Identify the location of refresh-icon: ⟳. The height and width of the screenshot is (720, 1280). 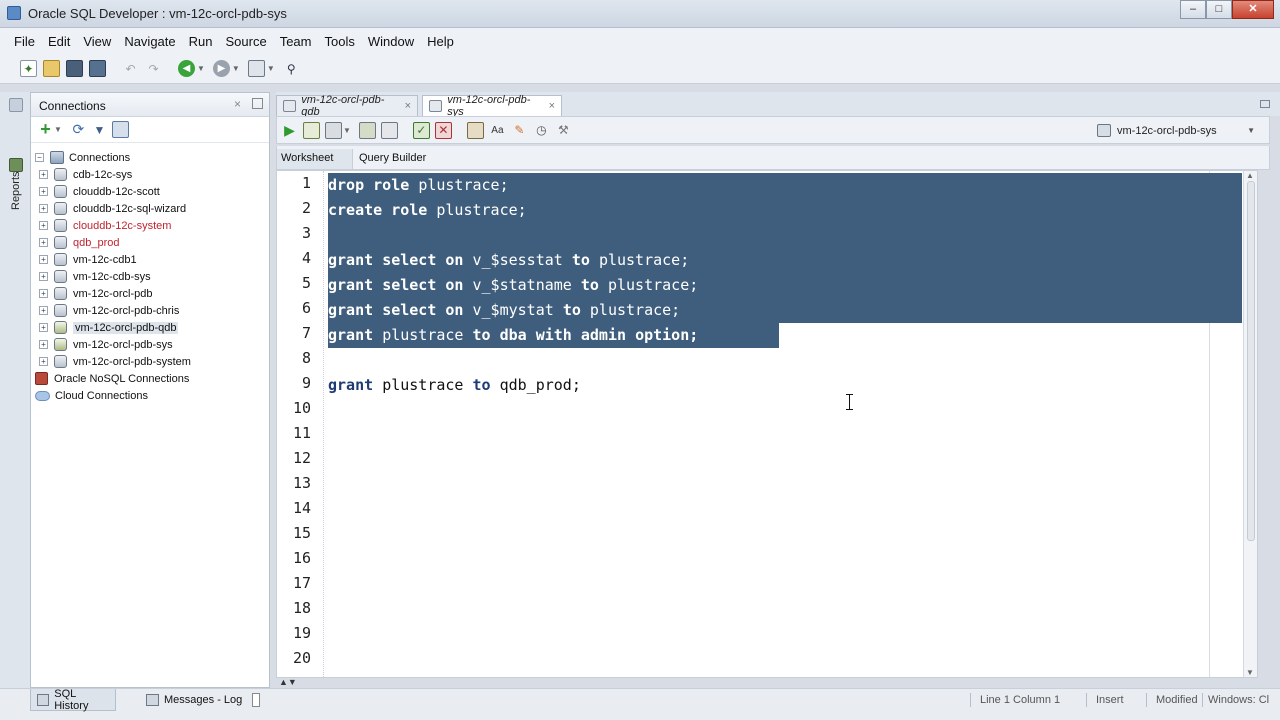
(78, 129).